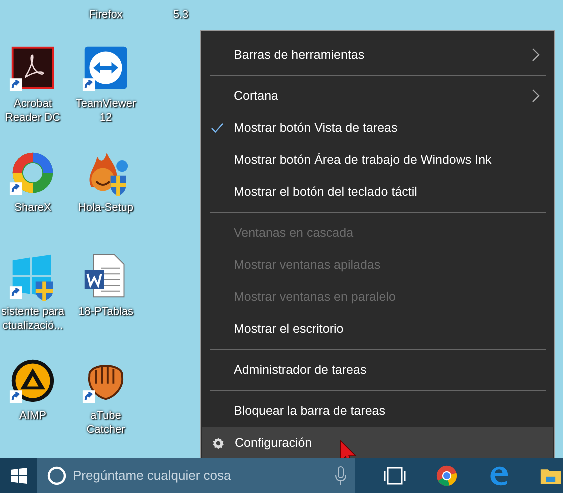 Image resolution: width=563 pixels, height=493 pixels. I want to click on search-box: Pregúntame cualquier cosa, so click(196, 475).